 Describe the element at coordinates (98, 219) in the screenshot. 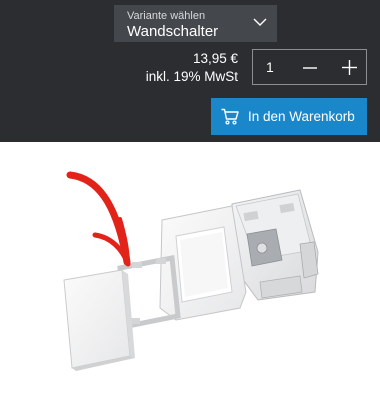

I see `annotation-arrow` at that location.